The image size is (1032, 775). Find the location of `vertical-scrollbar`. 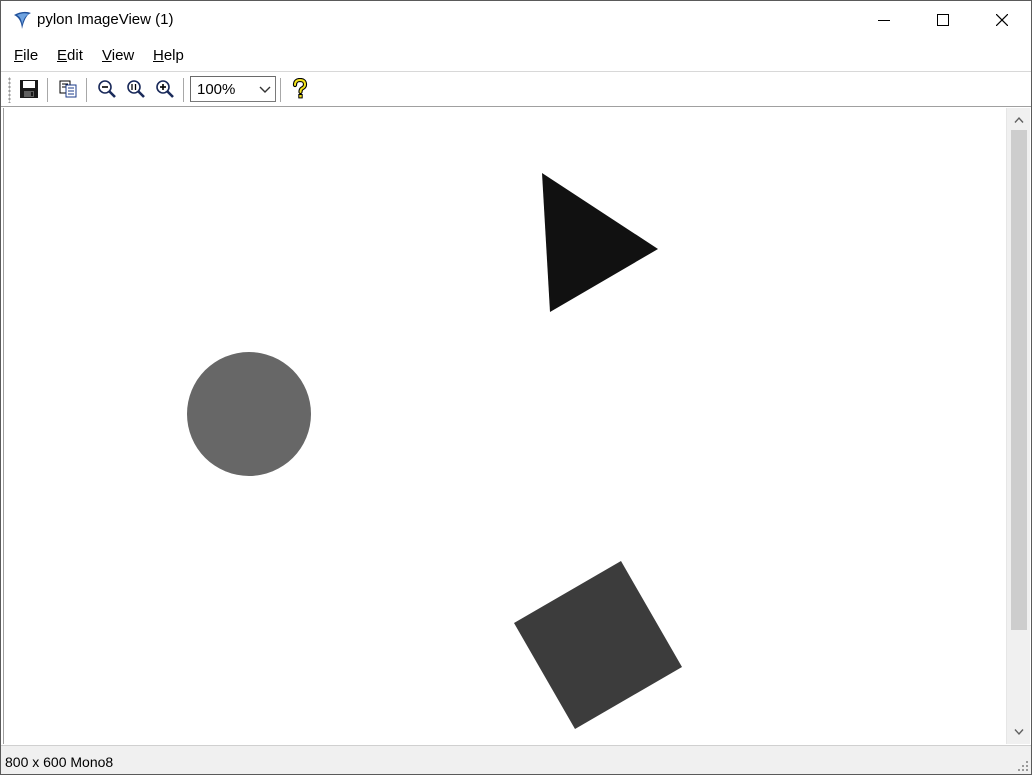

vertical-scrollbar is located at coordinates (1018, 426).